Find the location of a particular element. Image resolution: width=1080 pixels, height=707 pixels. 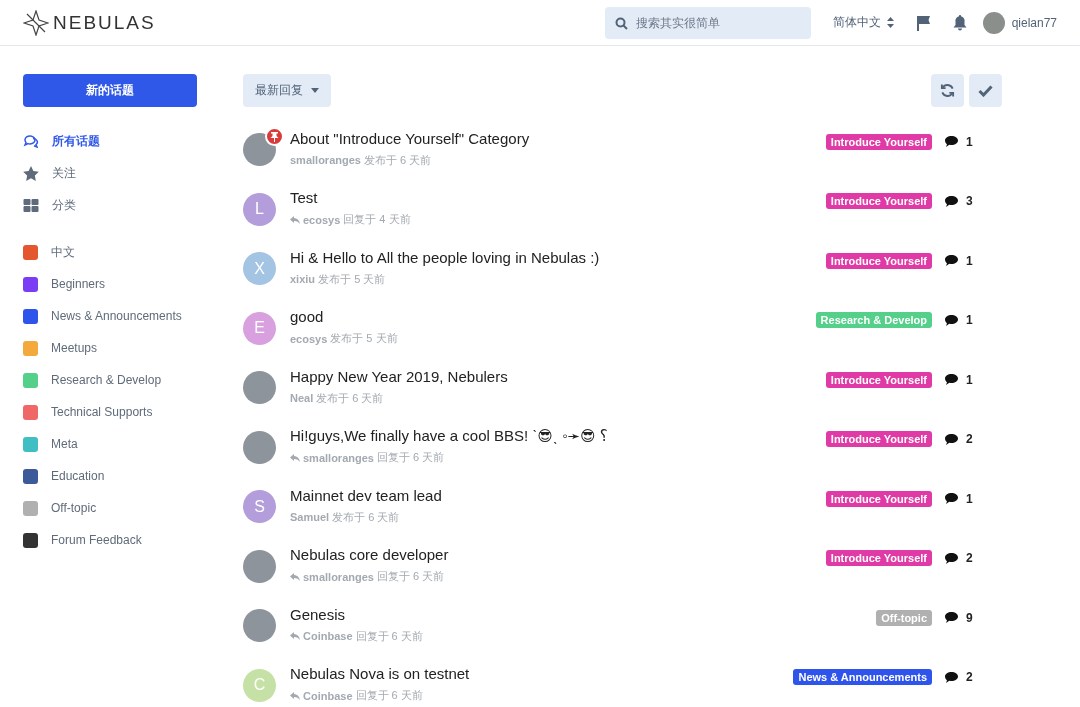

reply-count: 3 is located at coordinates (969, 201).